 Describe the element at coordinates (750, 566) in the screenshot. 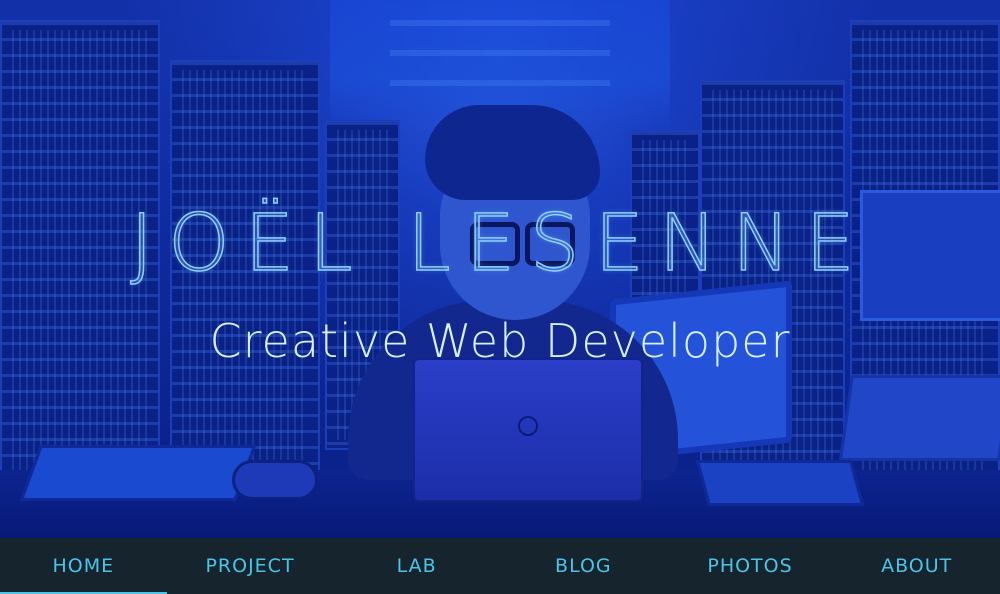

I see `nav-item-photos: PHOTOS` at that location.